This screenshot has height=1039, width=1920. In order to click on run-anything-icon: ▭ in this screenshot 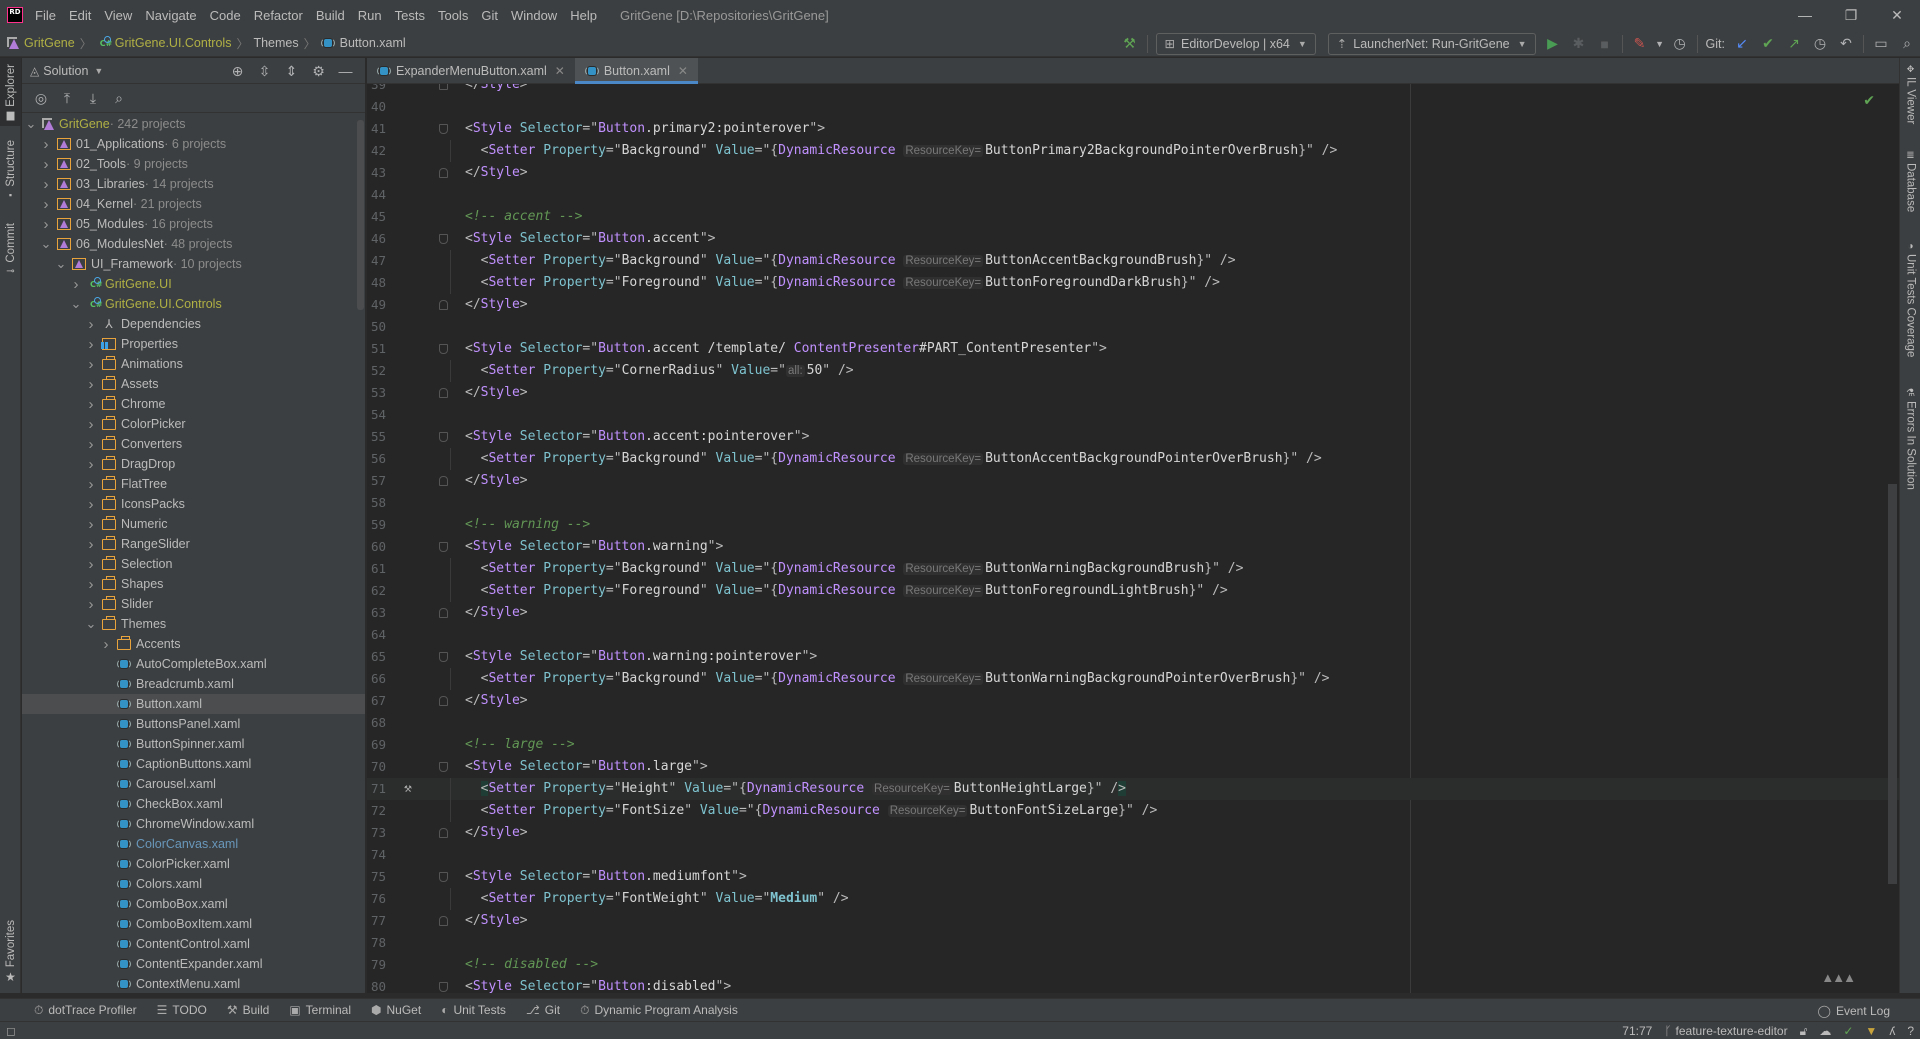, I will do `click(1881, 44)`.